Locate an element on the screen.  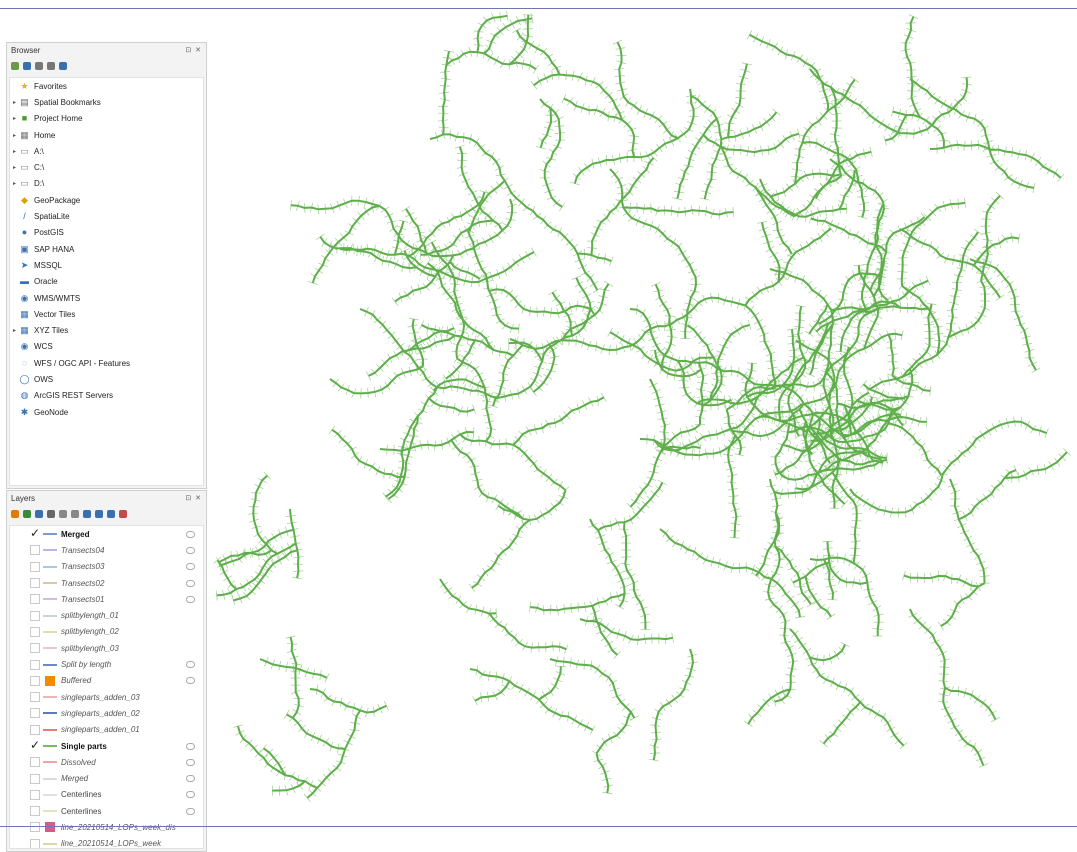
add-selected-layers-icon is located at coordinates (15, 66).